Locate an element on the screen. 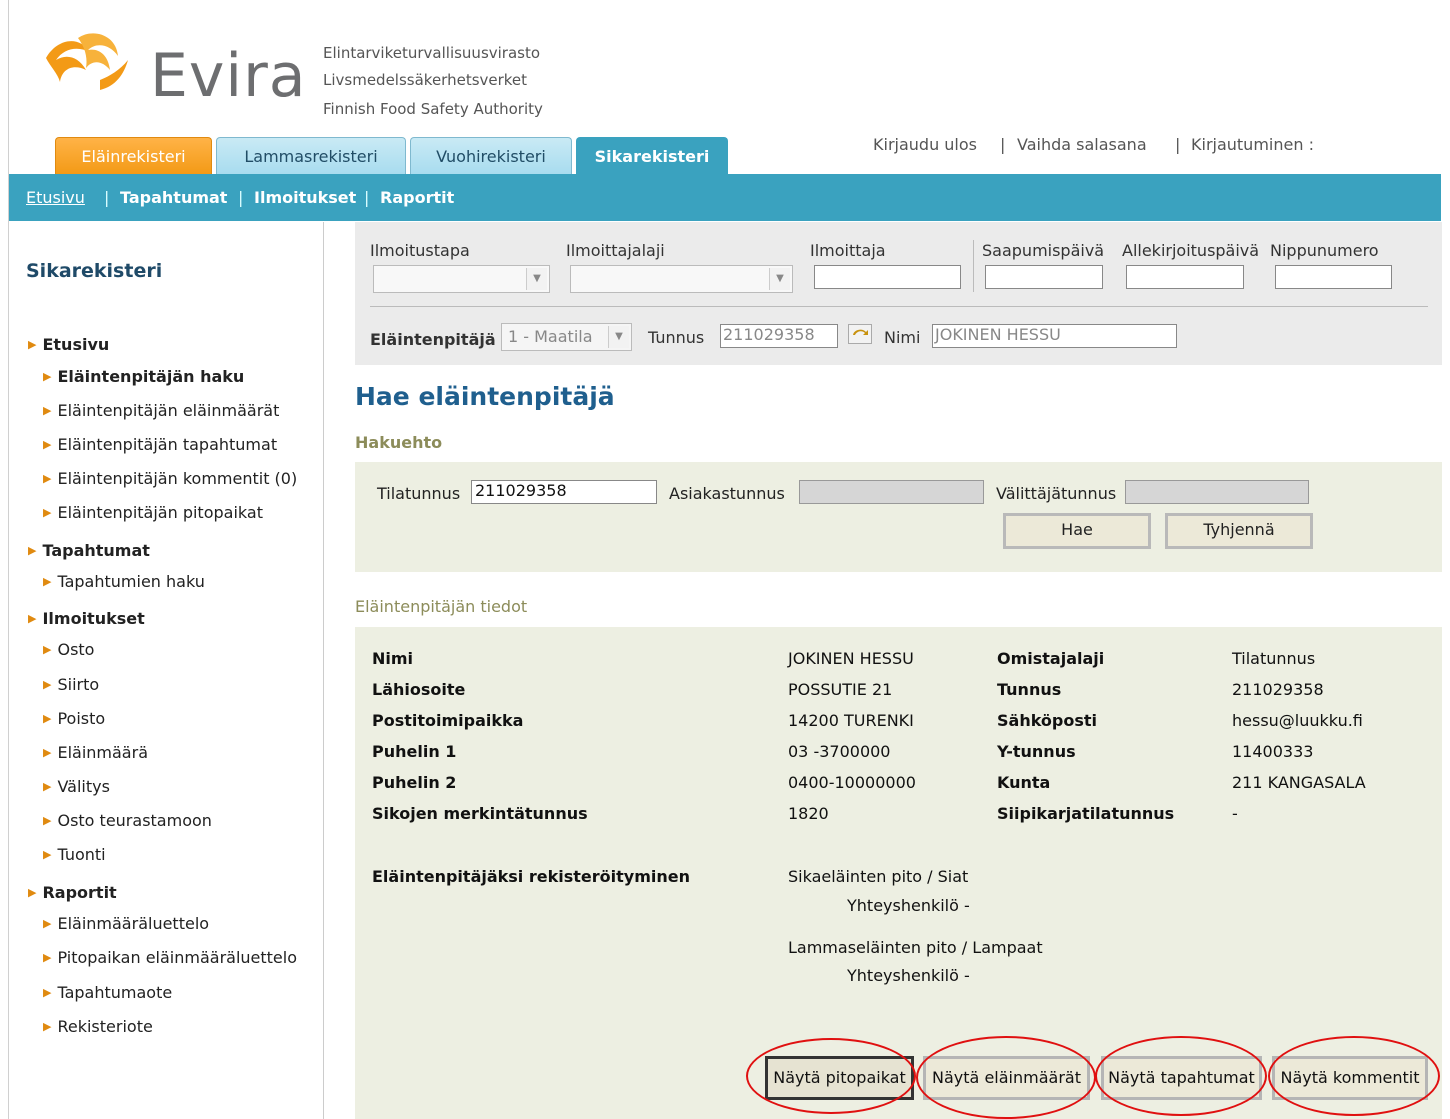 The width and height of the screenshot is (1450, 1119). sidebar-divider is located at coordinates (323, 670).